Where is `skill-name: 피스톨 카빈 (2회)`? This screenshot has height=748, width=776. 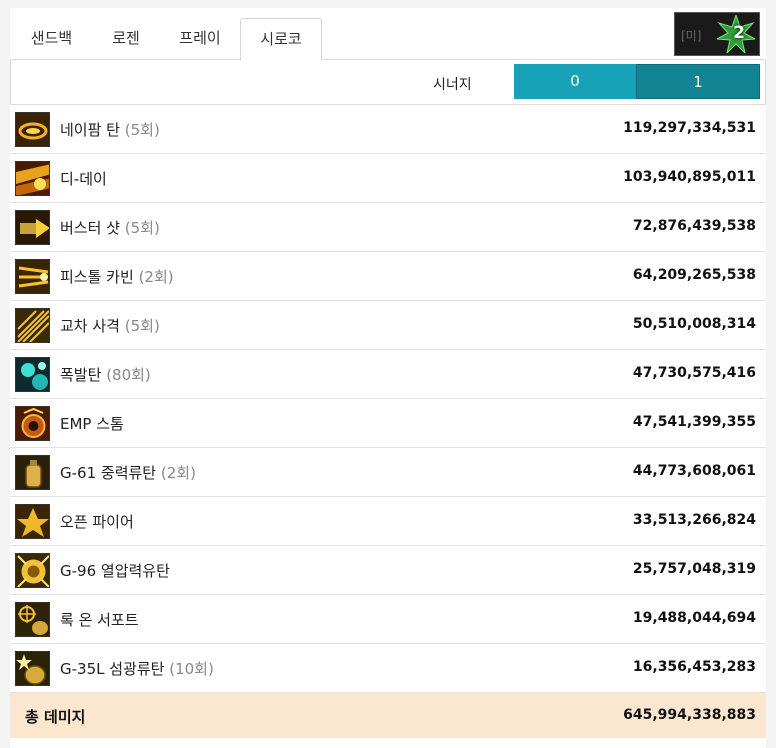 skill-name: 피스톨 카빈 (2회) is located at coordinates (117, 277).